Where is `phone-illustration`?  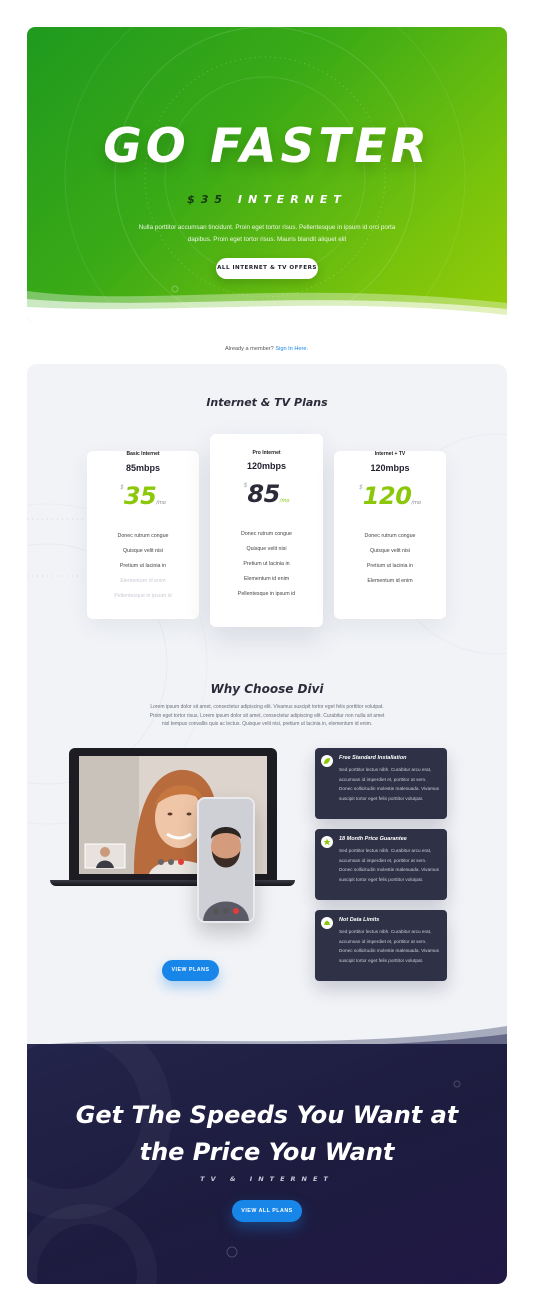 phone-illustration is located at coordinates (226, 860).